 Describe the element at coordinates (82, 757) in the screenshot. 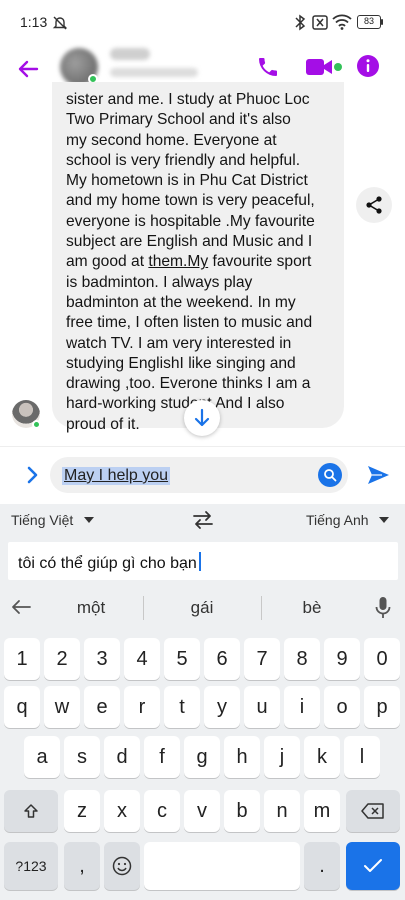

I see `key-s: s` at that location.